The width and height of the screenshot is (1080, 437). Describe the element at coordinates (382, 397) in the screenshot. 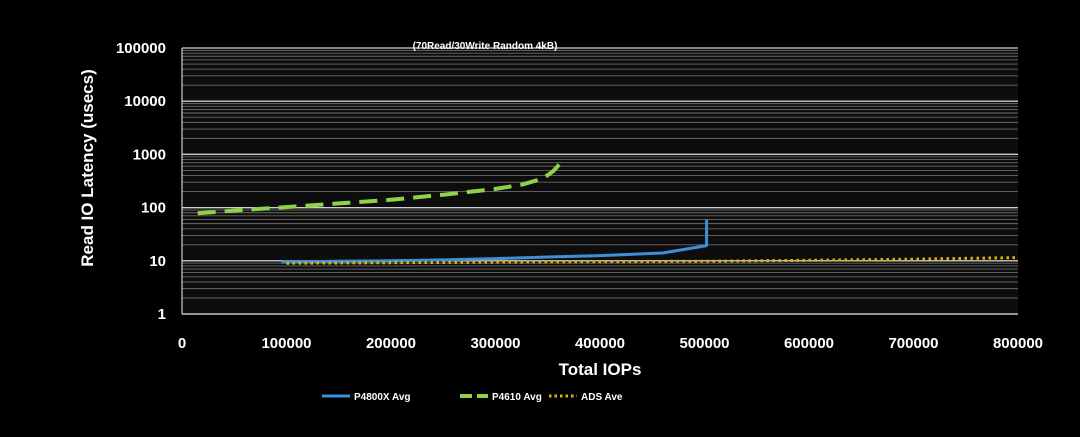

I see `legend-label: P4800X Avg` at that location.